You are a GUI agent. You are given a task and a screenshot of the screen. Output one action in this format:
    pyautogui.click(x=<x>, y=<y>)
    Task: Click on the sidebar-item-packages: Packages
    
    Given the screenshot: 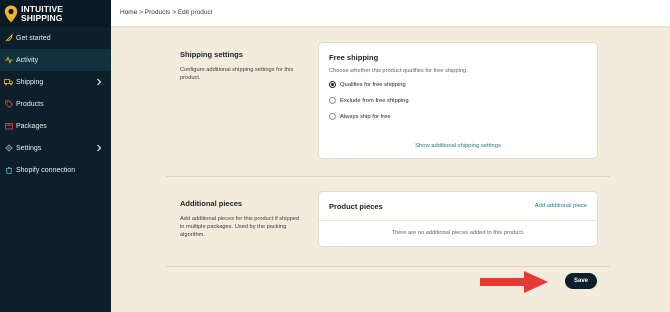 What is the action you would take?
    pyautogui.click(x=55, y=126)
    